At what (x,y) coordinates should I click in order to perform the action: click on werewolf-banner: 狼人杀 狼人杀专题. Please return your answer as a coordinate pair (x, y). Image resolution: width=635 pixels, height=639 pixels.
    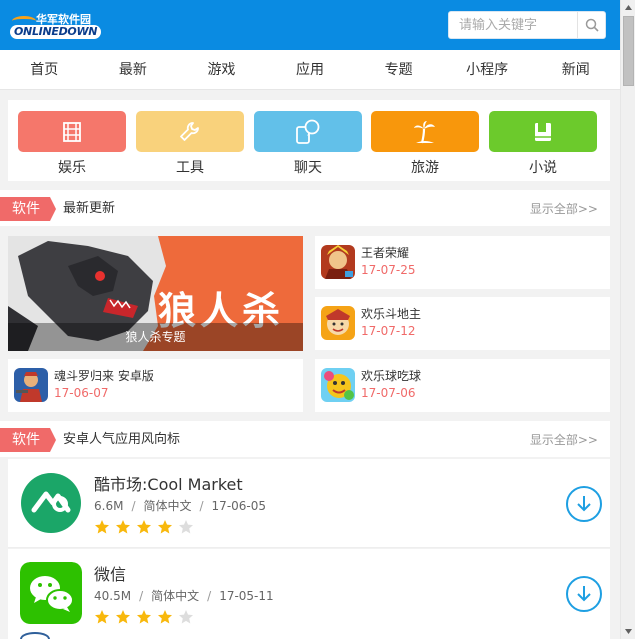
    Looking at the image, I should click on (155, 293).